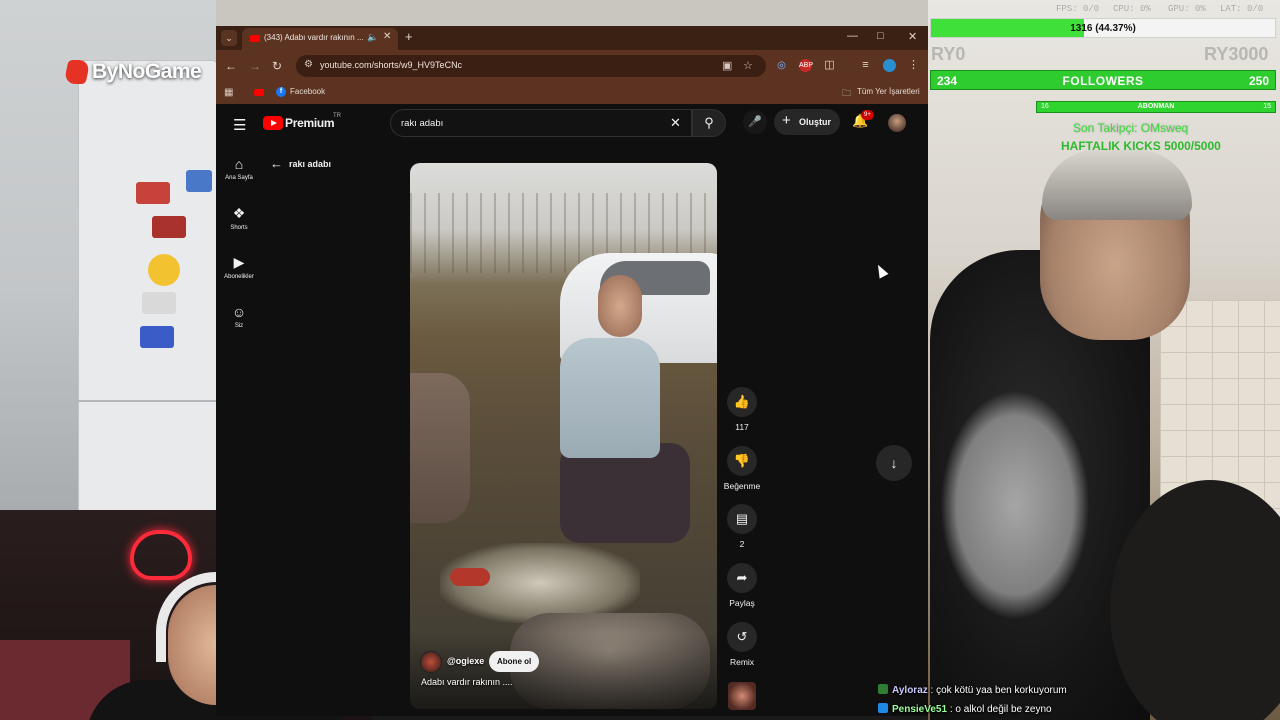  Describe the element at coordinates (1078, 711) in the screenshot. I see `chat-message: PensieVe51 : o alkol değil be zeyno` at that location.